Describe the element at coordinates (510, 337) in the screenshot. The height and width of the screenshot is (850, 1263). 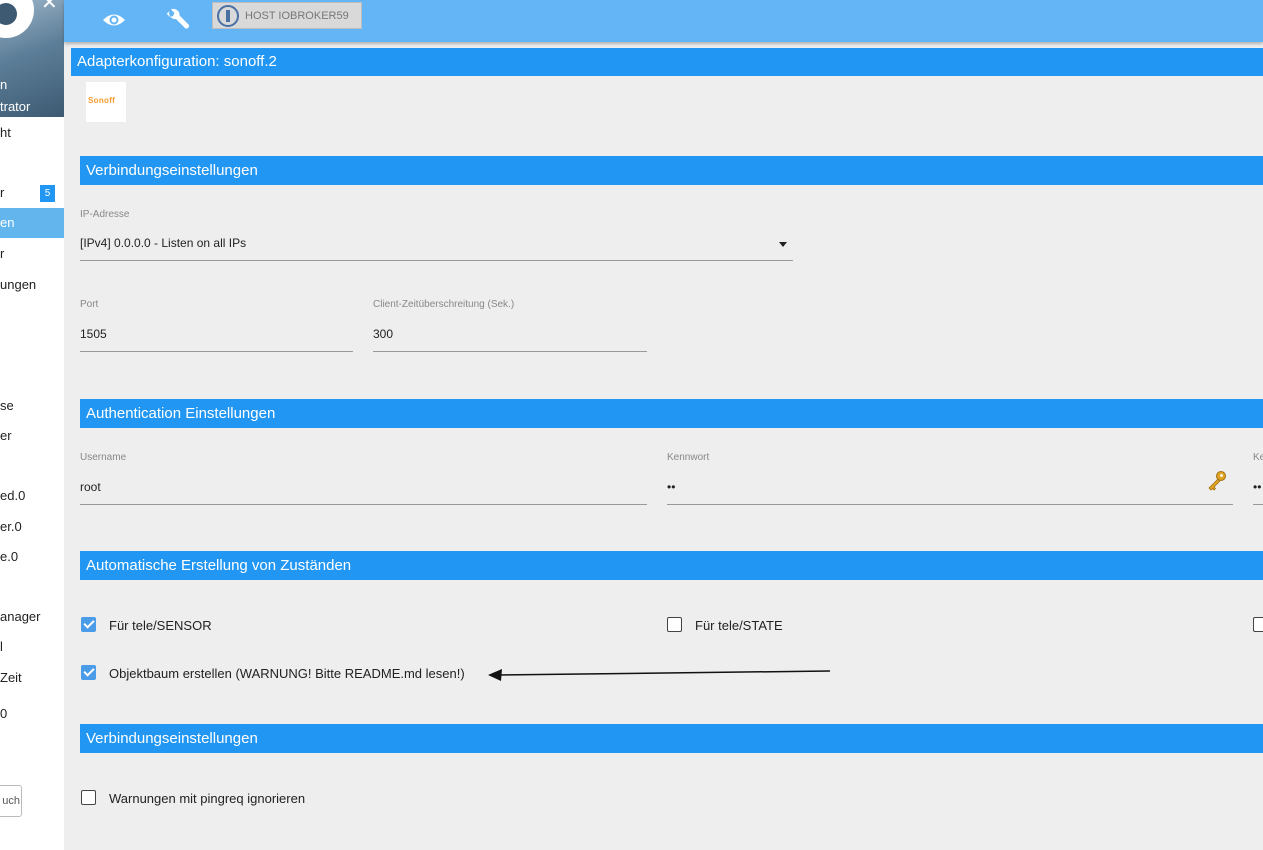
I see `client-timeout-input: 300` at that location.